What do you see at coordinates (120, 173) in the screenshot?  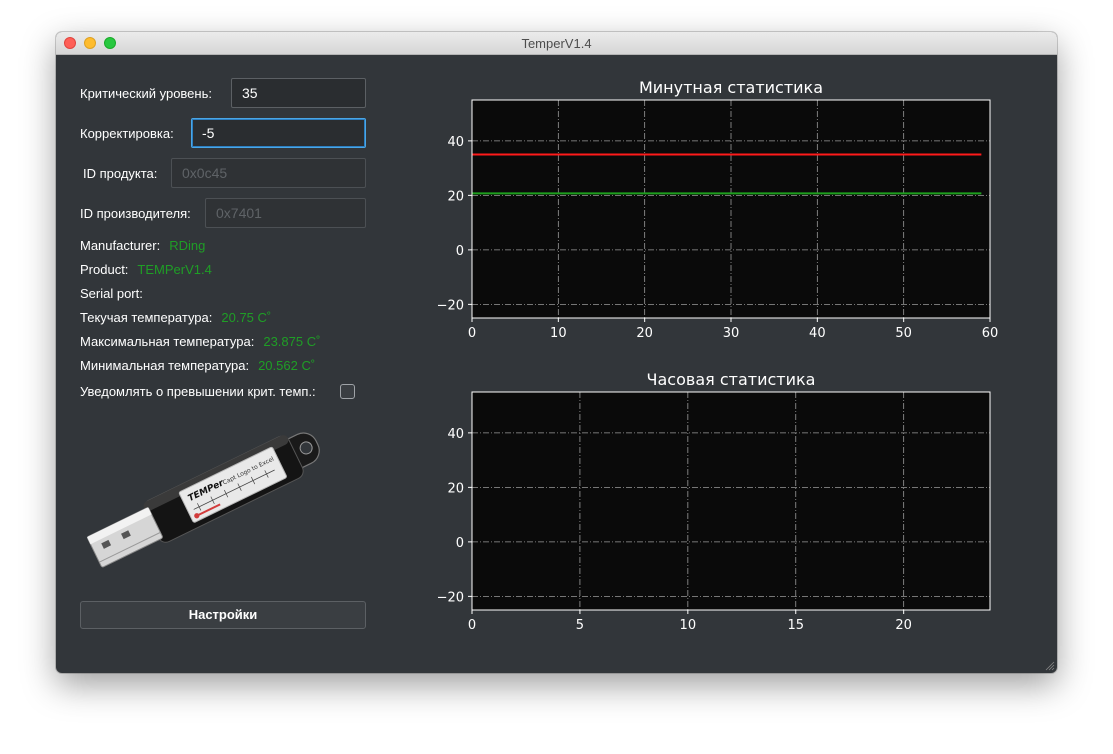 I see `product-id-label: ID продукта:` at bounding box center [120, 173].